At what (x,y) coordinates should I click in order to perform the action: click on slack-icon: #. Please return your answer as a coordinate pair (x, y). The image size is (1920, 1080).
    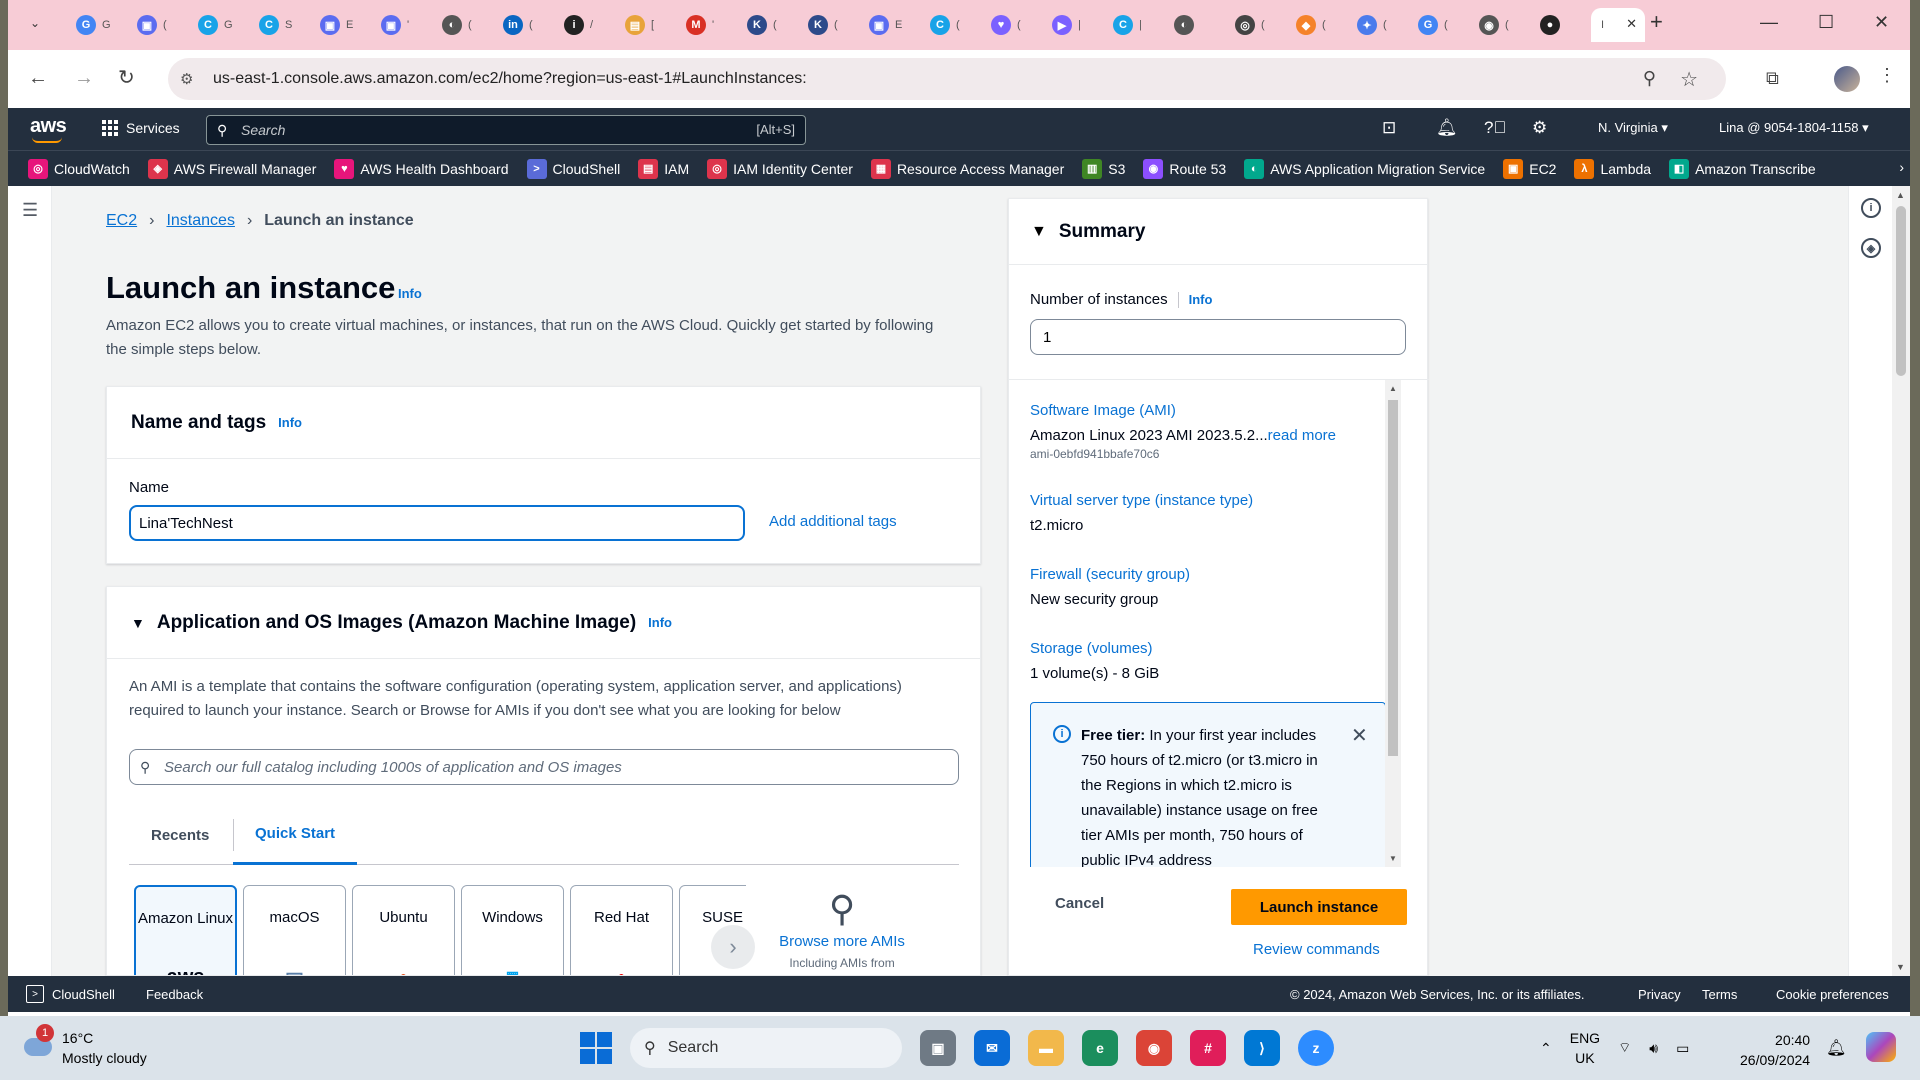
    Looking at the image, I should click on (1208, 1048).